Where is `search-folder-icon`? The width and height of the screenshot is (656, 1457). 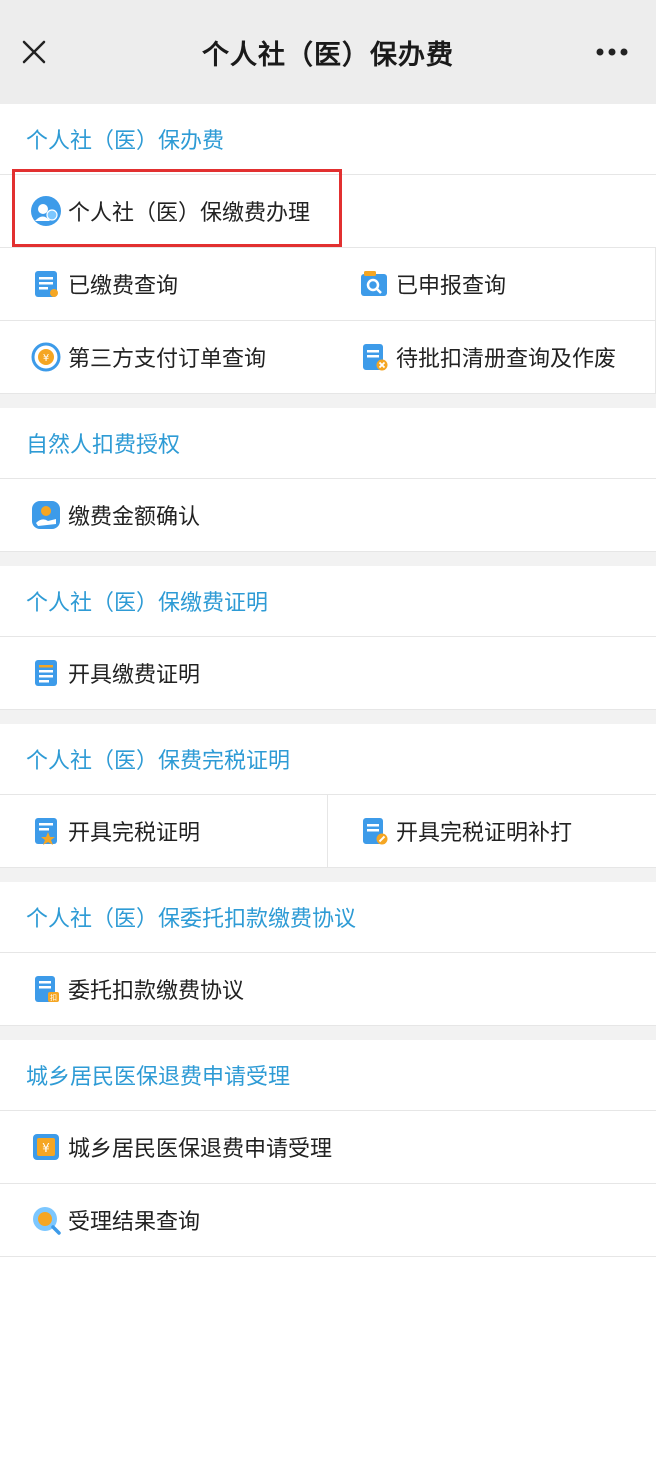 search-folder-icon is located at coordinates (374, 283).